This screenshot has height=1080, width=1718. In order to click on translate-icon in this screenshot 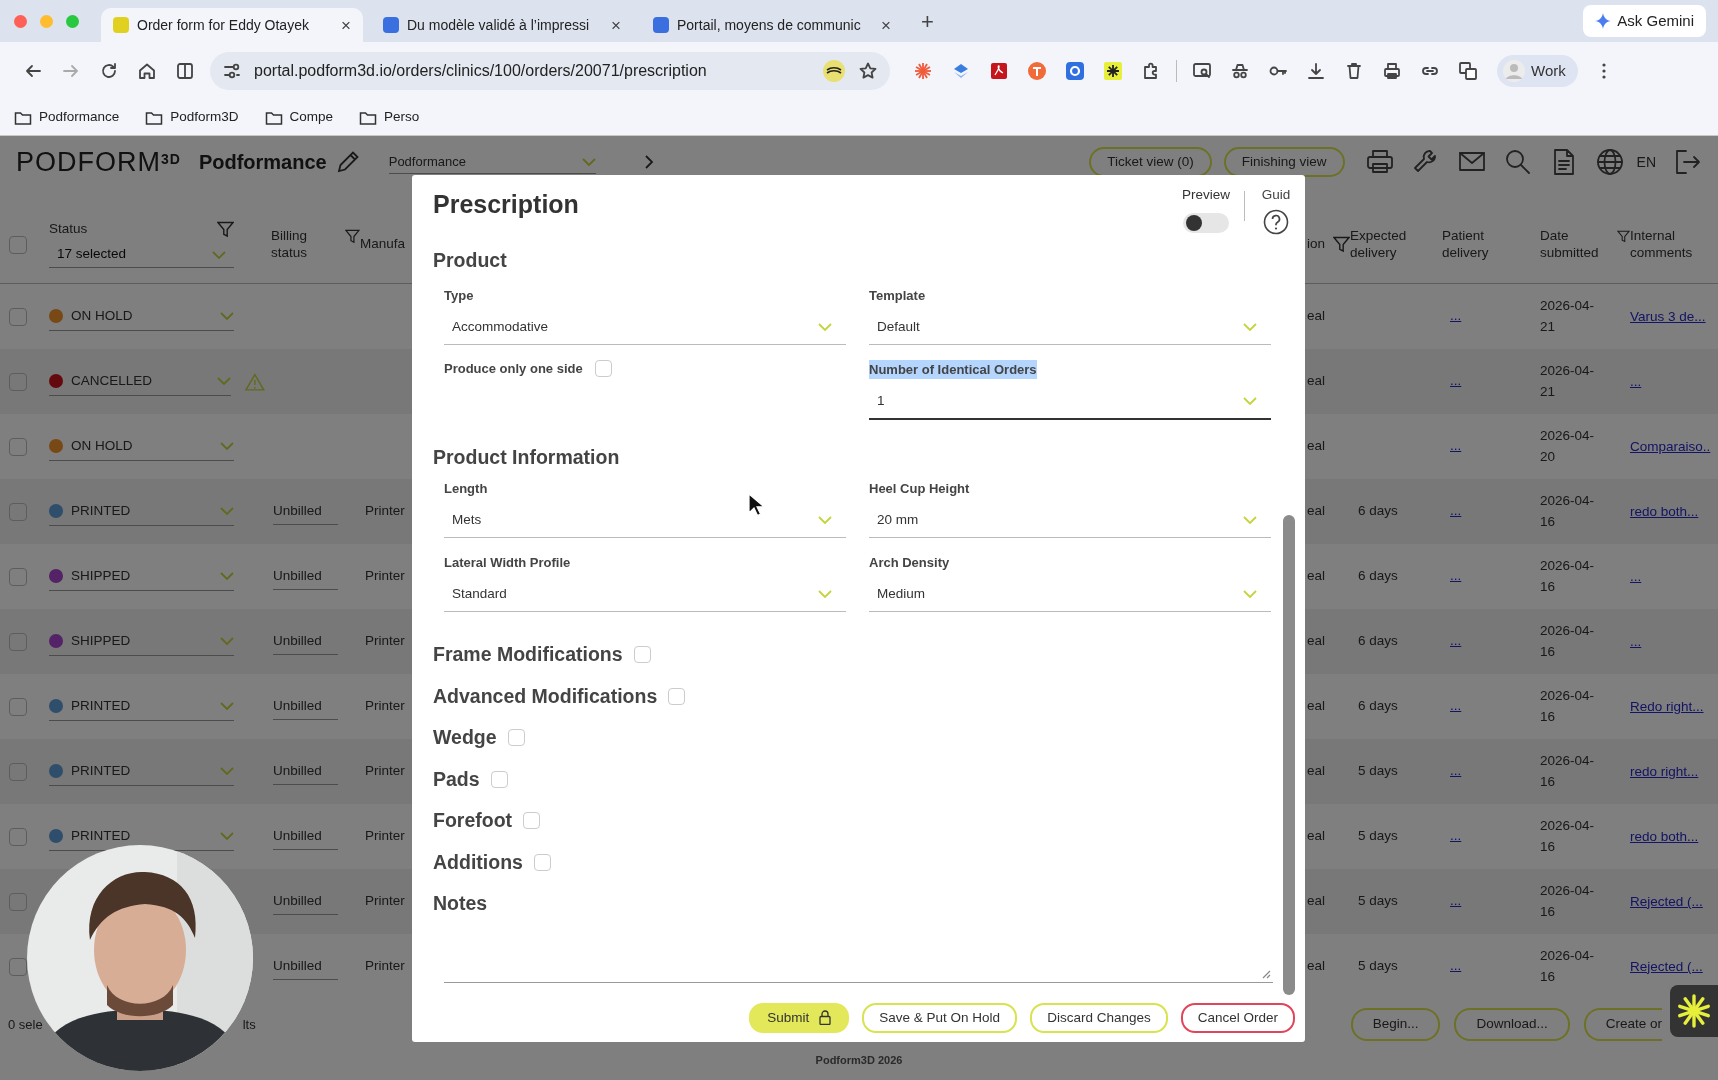, I will do `click(1468, 71)`.